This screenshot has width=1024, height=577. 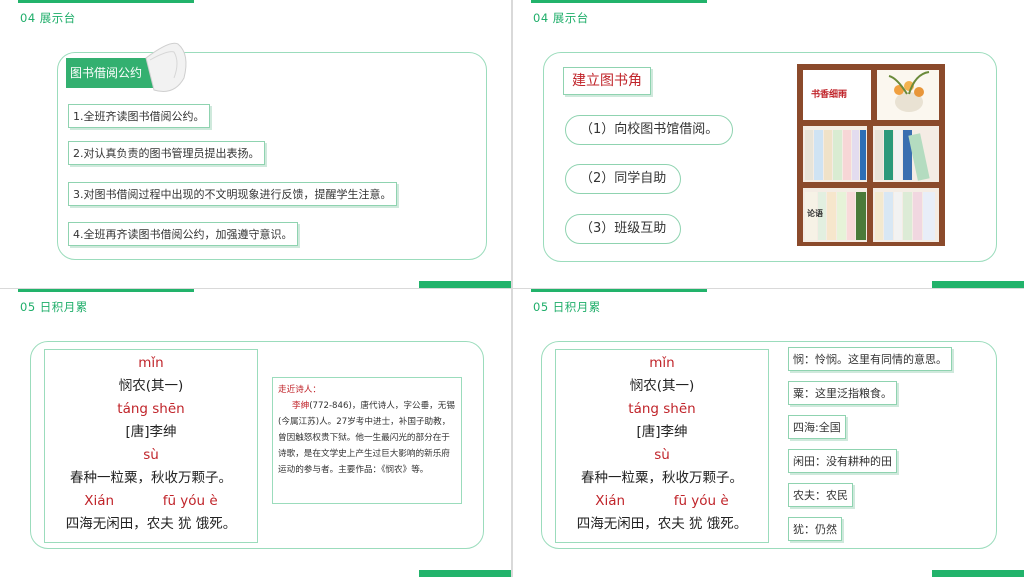 What do you see at coordinates (649, 130) in the screenshot?
I see `option-pill: （1）向校图书馆借阅。` at bounding box center [649, 130].